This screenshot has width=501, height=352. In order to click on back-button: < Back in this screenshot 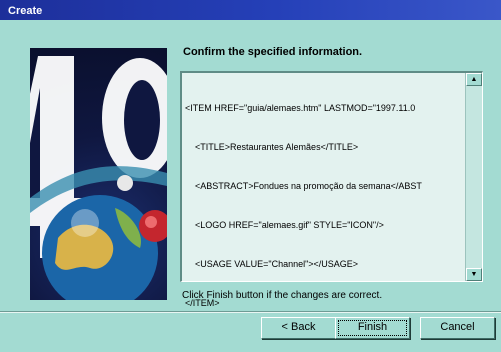, I will do `click(298, 328)`.